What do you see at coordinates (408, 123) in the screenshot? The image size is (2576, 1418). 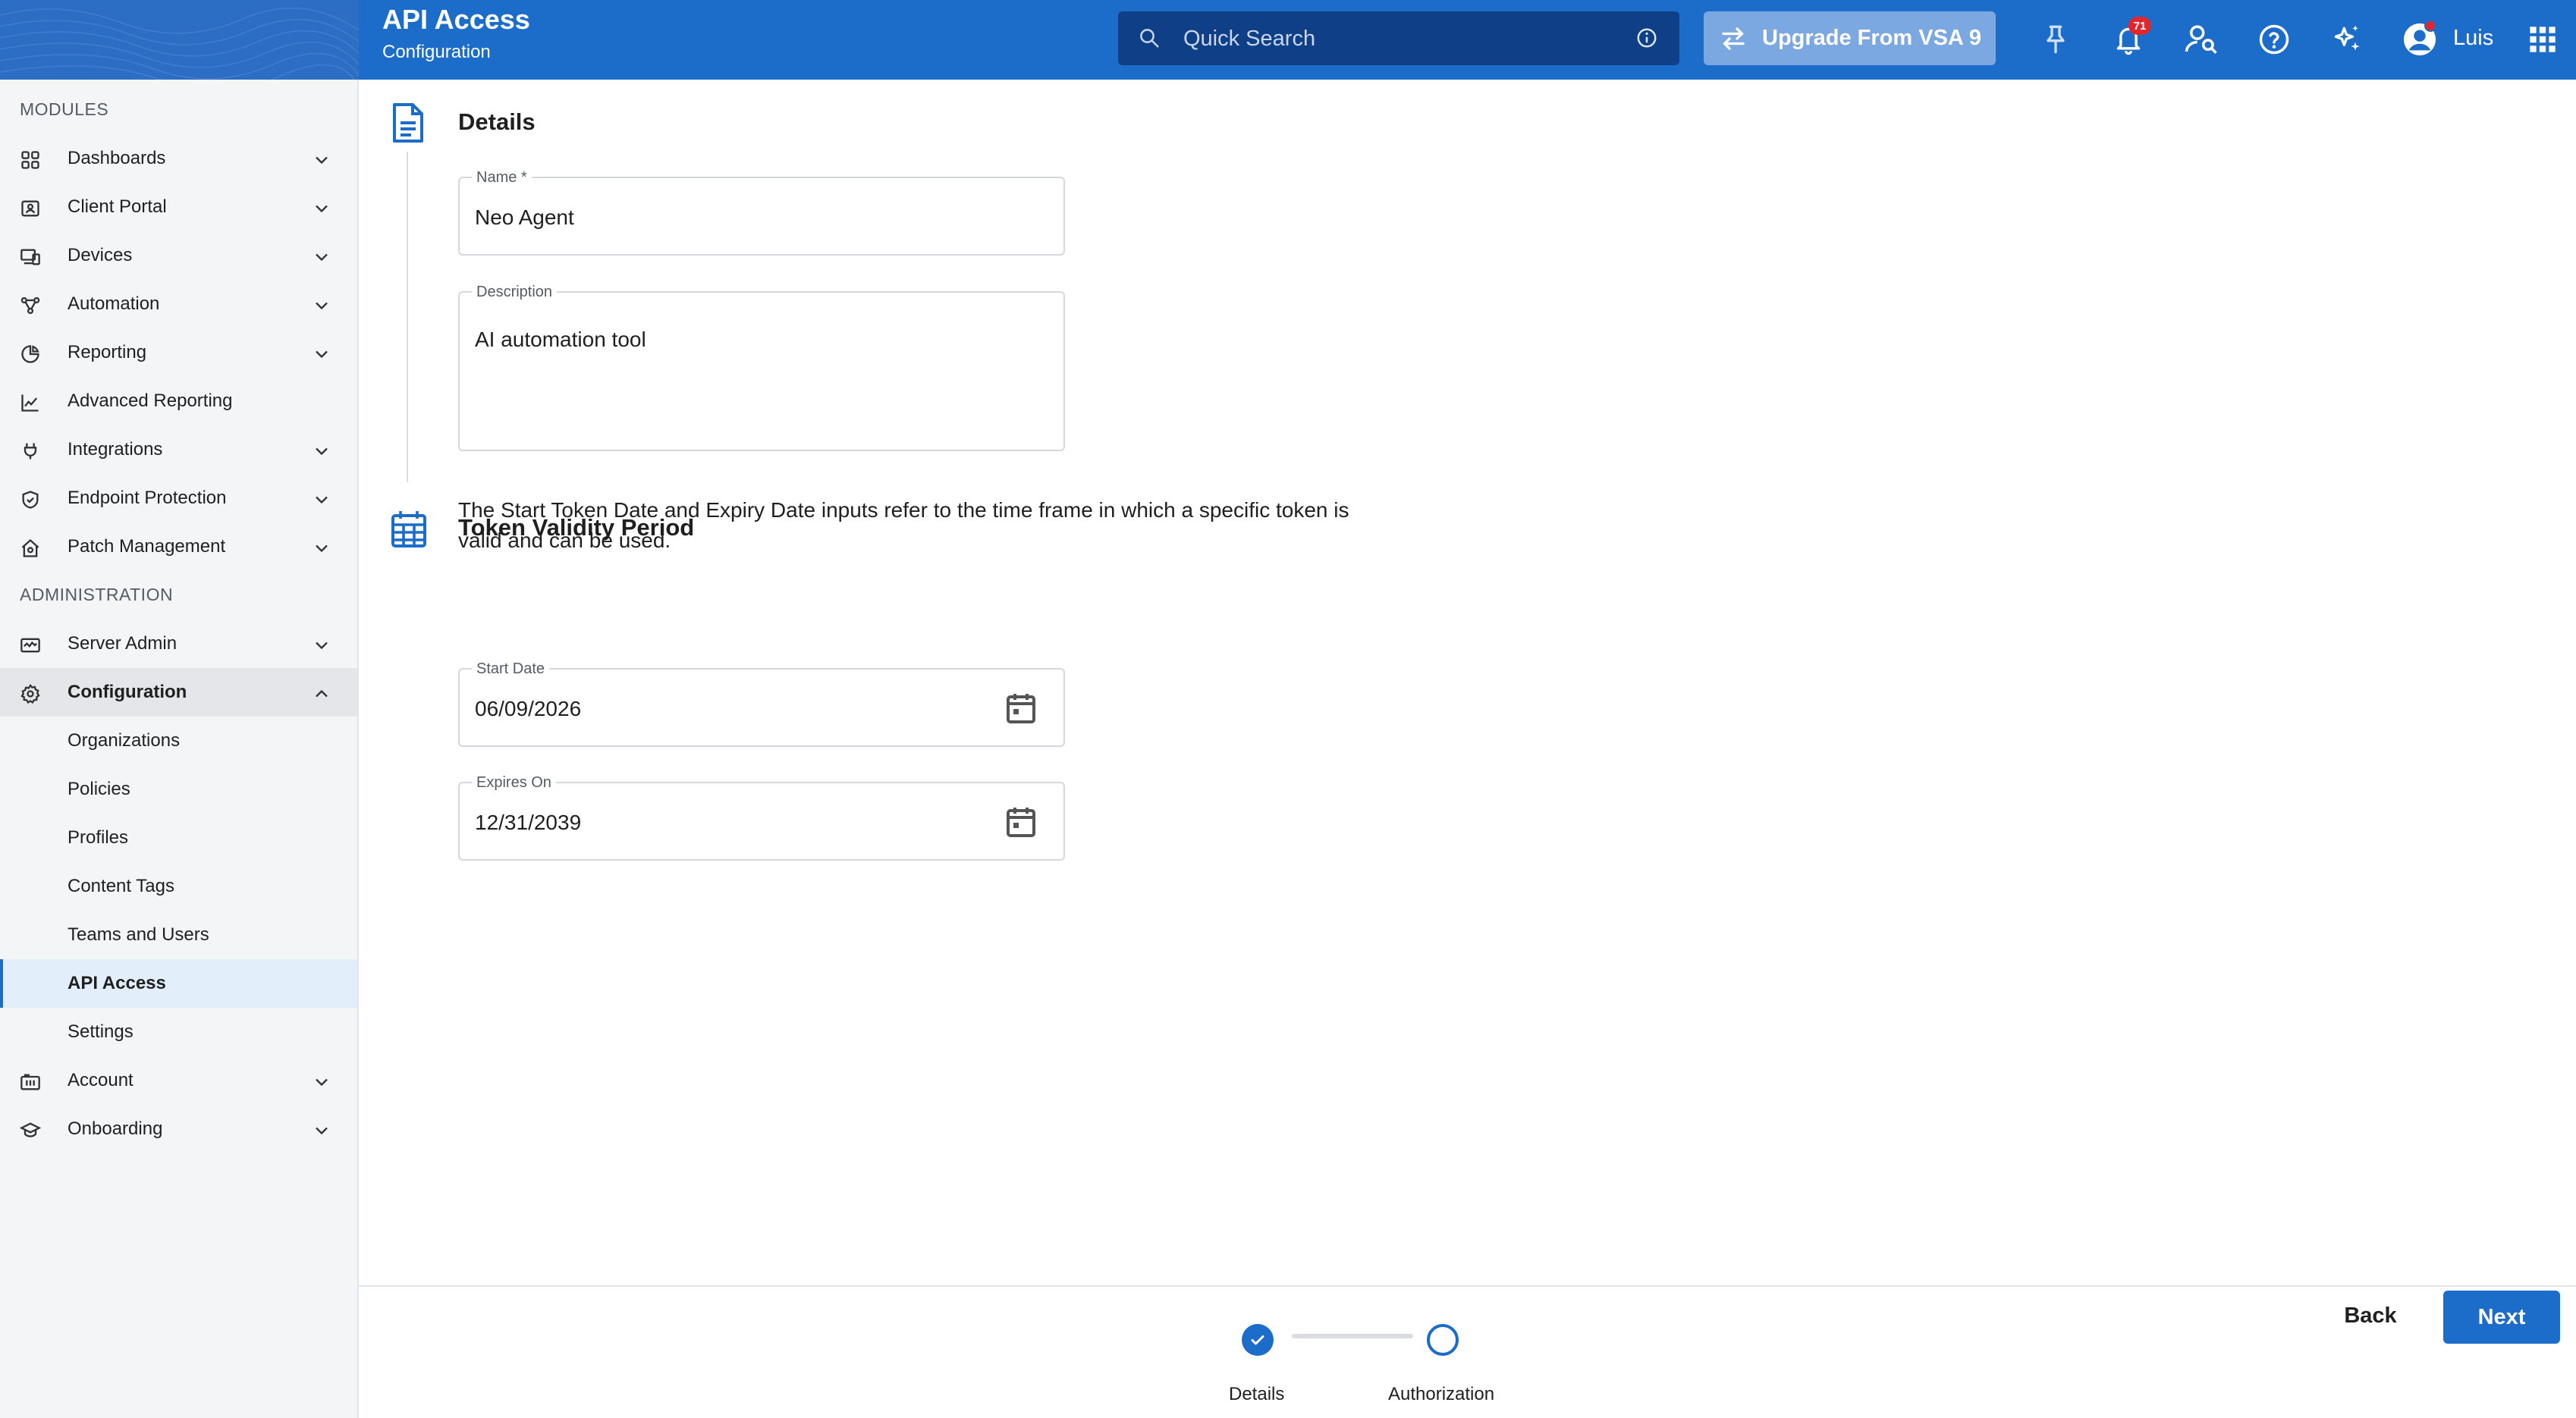 I see `document-icon` at bounding box center [408, 123].